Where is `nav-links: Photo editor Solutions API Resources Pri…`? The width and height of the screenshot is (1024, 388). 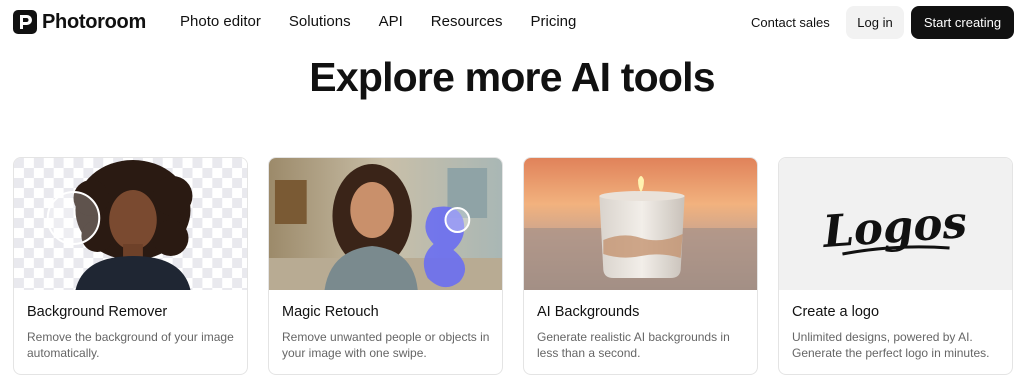
nav-links: Photo editor Solutions API Resources Pri… is located at coordinates (392, 21).